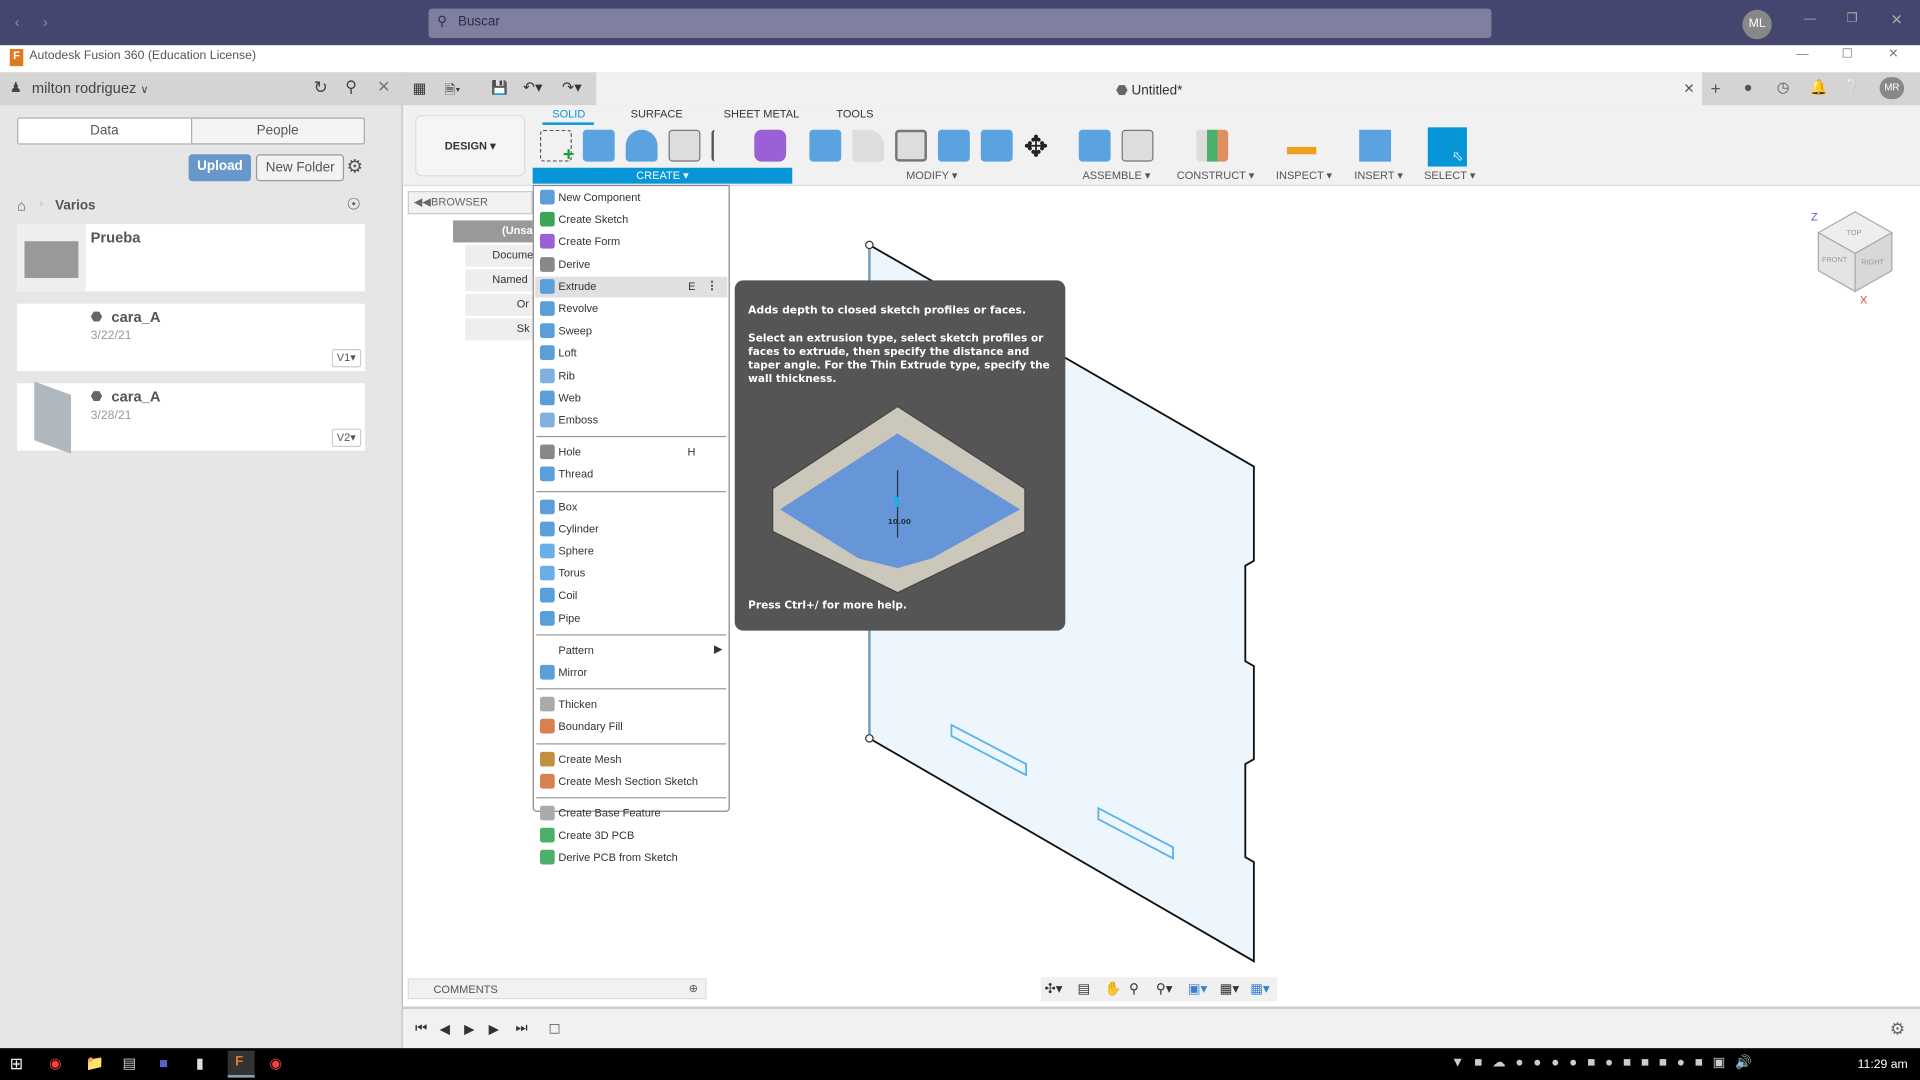 The height and width of the screenshot is (1080, 1920). What do you see at coordinates (547, 595) in the screenshot?
I see `coil-icon` at bounding box center [547, 595].